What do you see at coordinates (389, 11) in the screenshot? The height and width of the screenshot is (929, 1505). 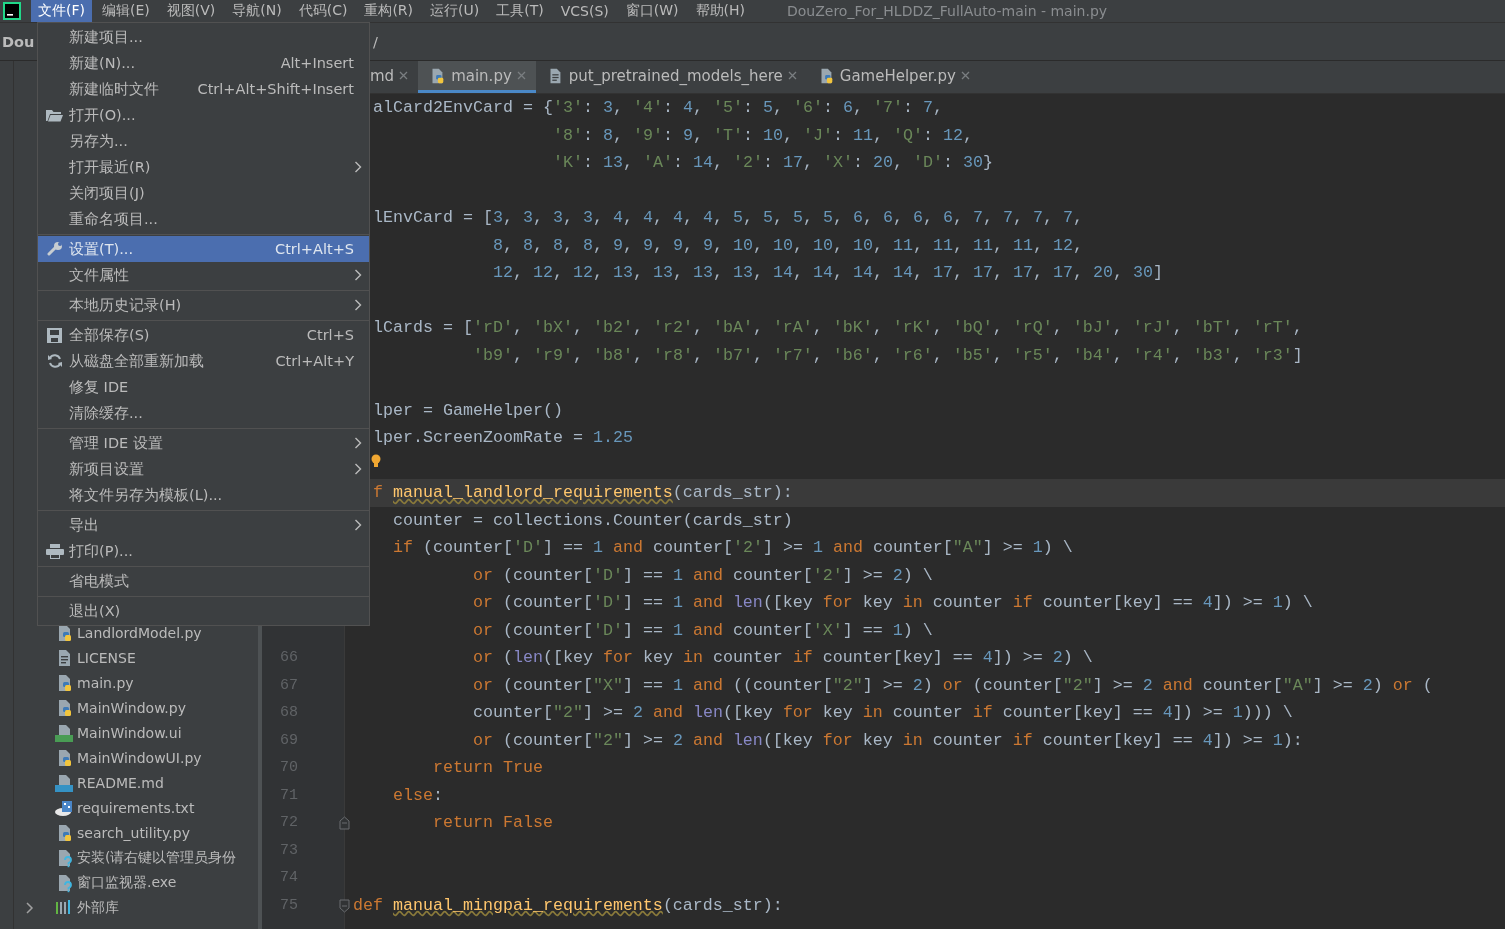 I see `menu-bar-item: 重构(R)` at bounding box center [389, 11].